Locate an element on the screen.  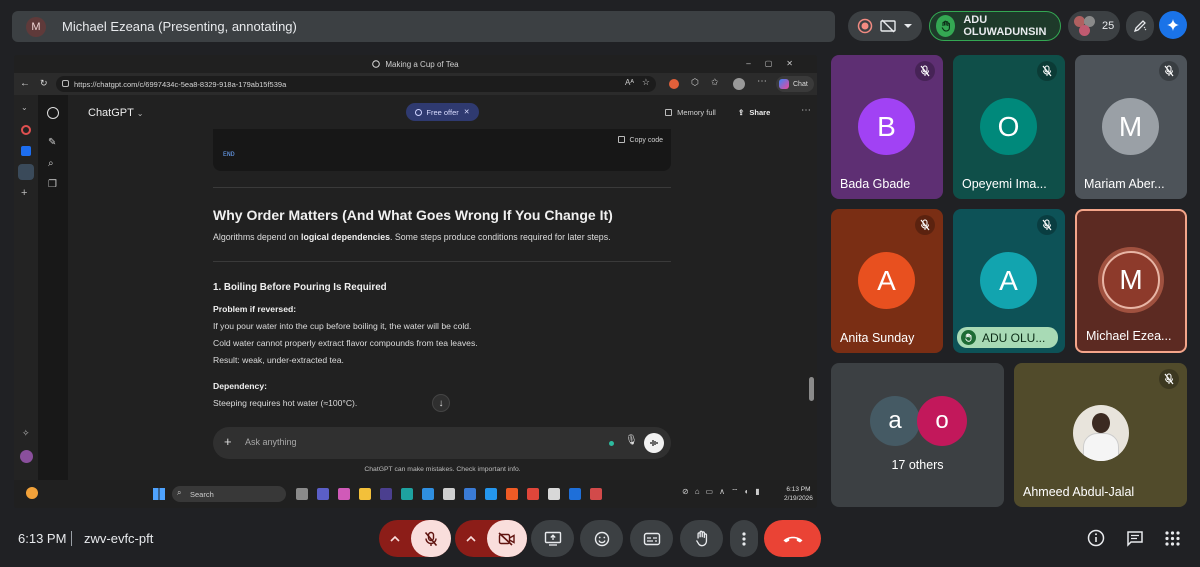
present-screen-button is located at coordinates (552, 538).